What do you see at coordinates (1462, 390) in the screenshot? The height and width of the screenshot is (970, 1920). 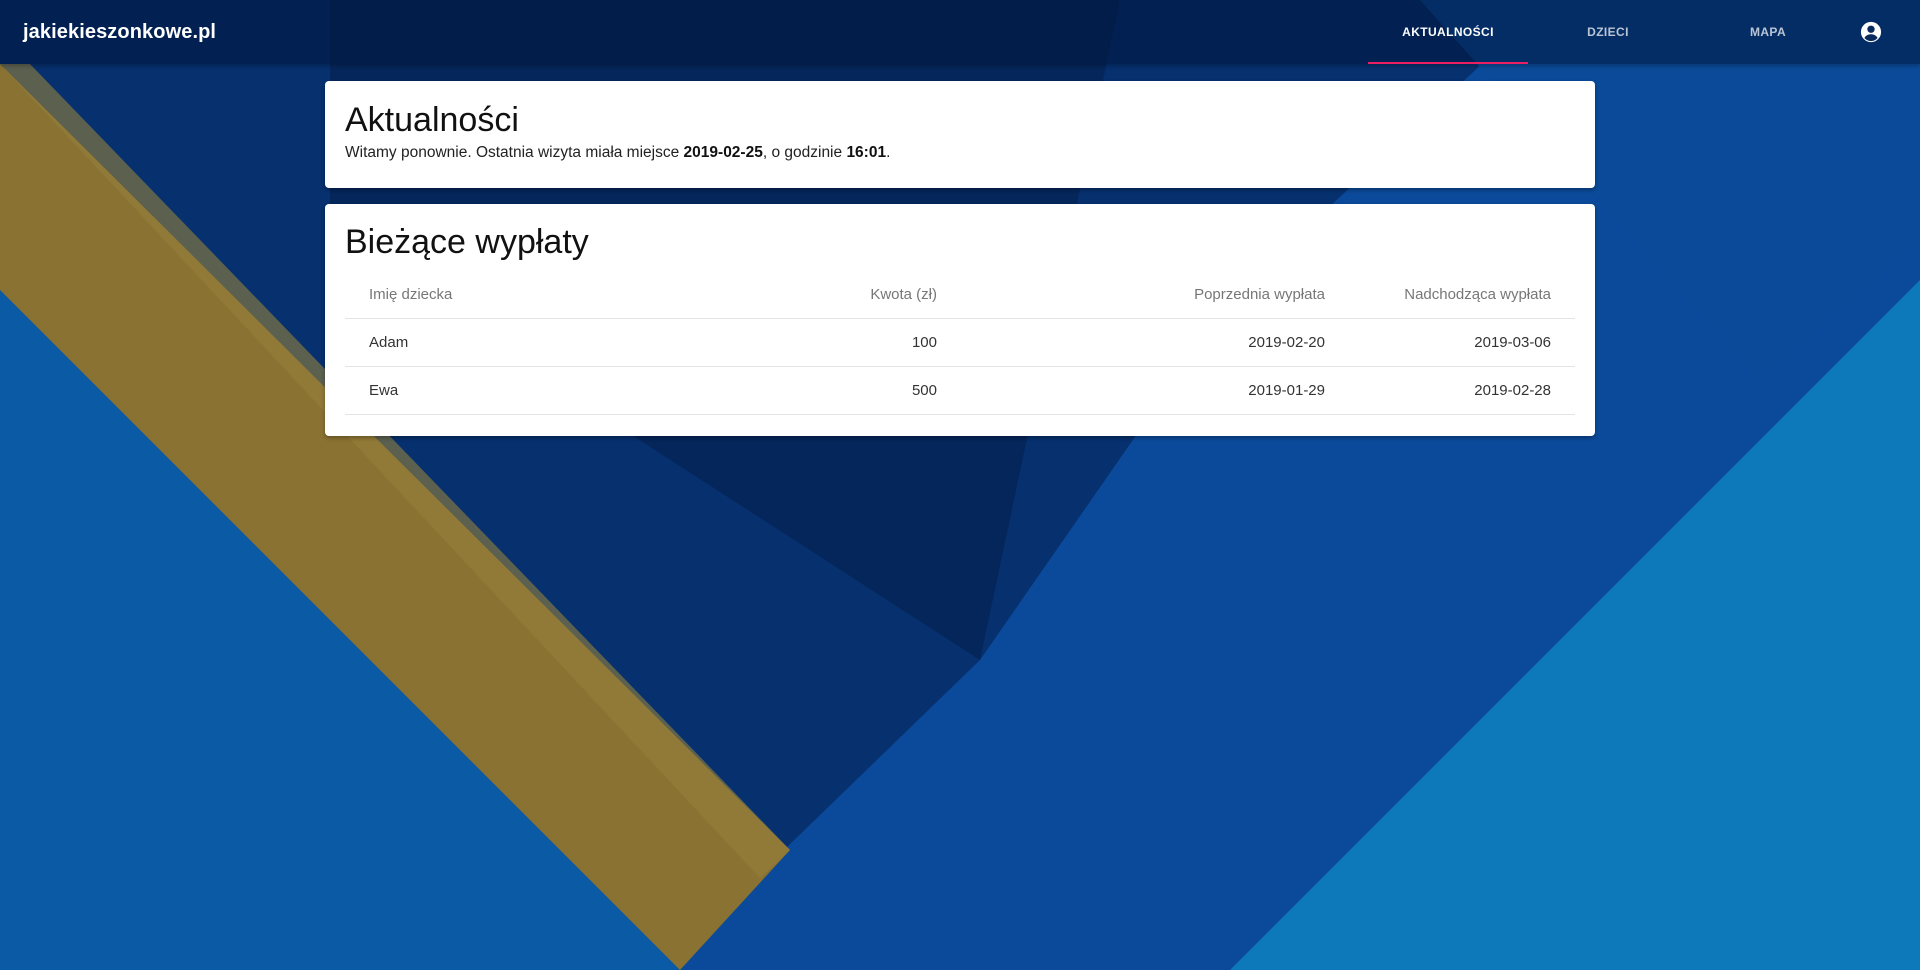 I see `next-payout-cell: 2019-02-28` at bounding box center [1462, 390].